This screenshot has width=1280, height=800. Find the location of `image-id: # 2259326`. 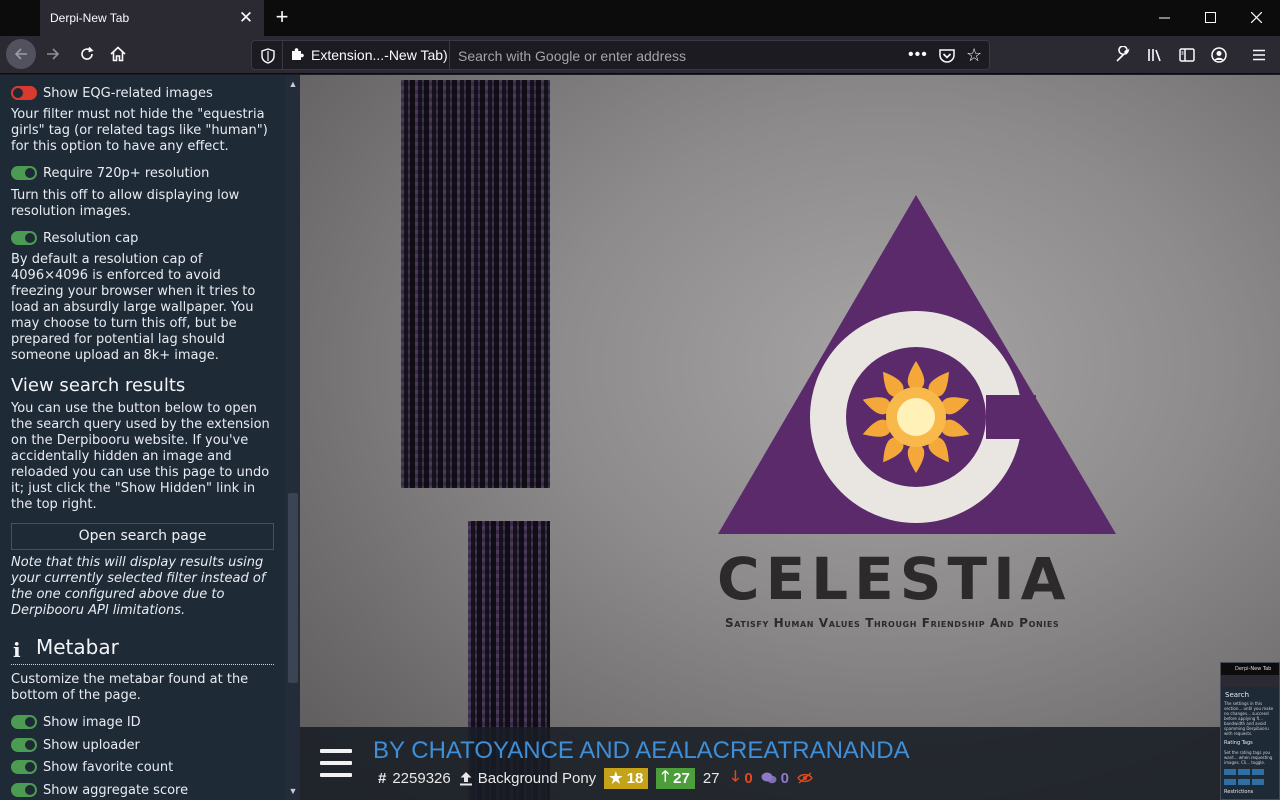

image-id: # 2259326 is located at coordinates (414, 778).